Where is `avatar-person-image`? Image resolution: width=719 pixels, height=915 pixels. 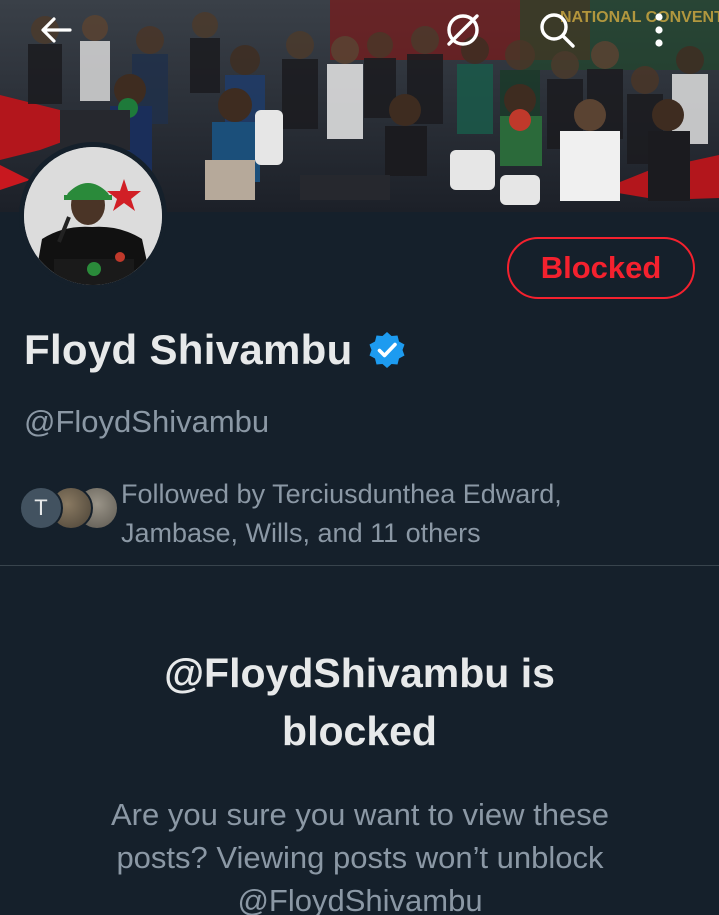
avatar-person-image is located at coordinates (93, 216).